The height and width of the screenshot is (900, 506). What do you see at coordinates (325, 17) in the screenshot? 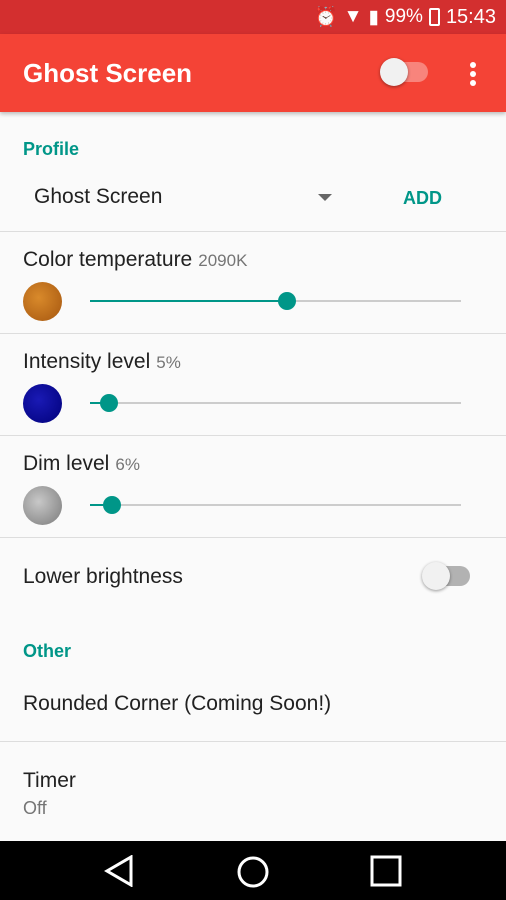
I see `alarm-icon: ⏰` at bounding box center [325, 17].